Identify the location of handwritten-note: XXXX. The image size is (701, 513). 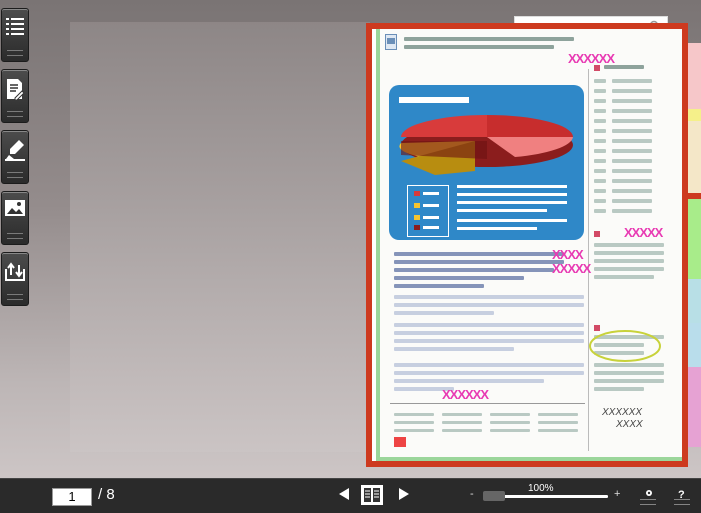
(629, 424).